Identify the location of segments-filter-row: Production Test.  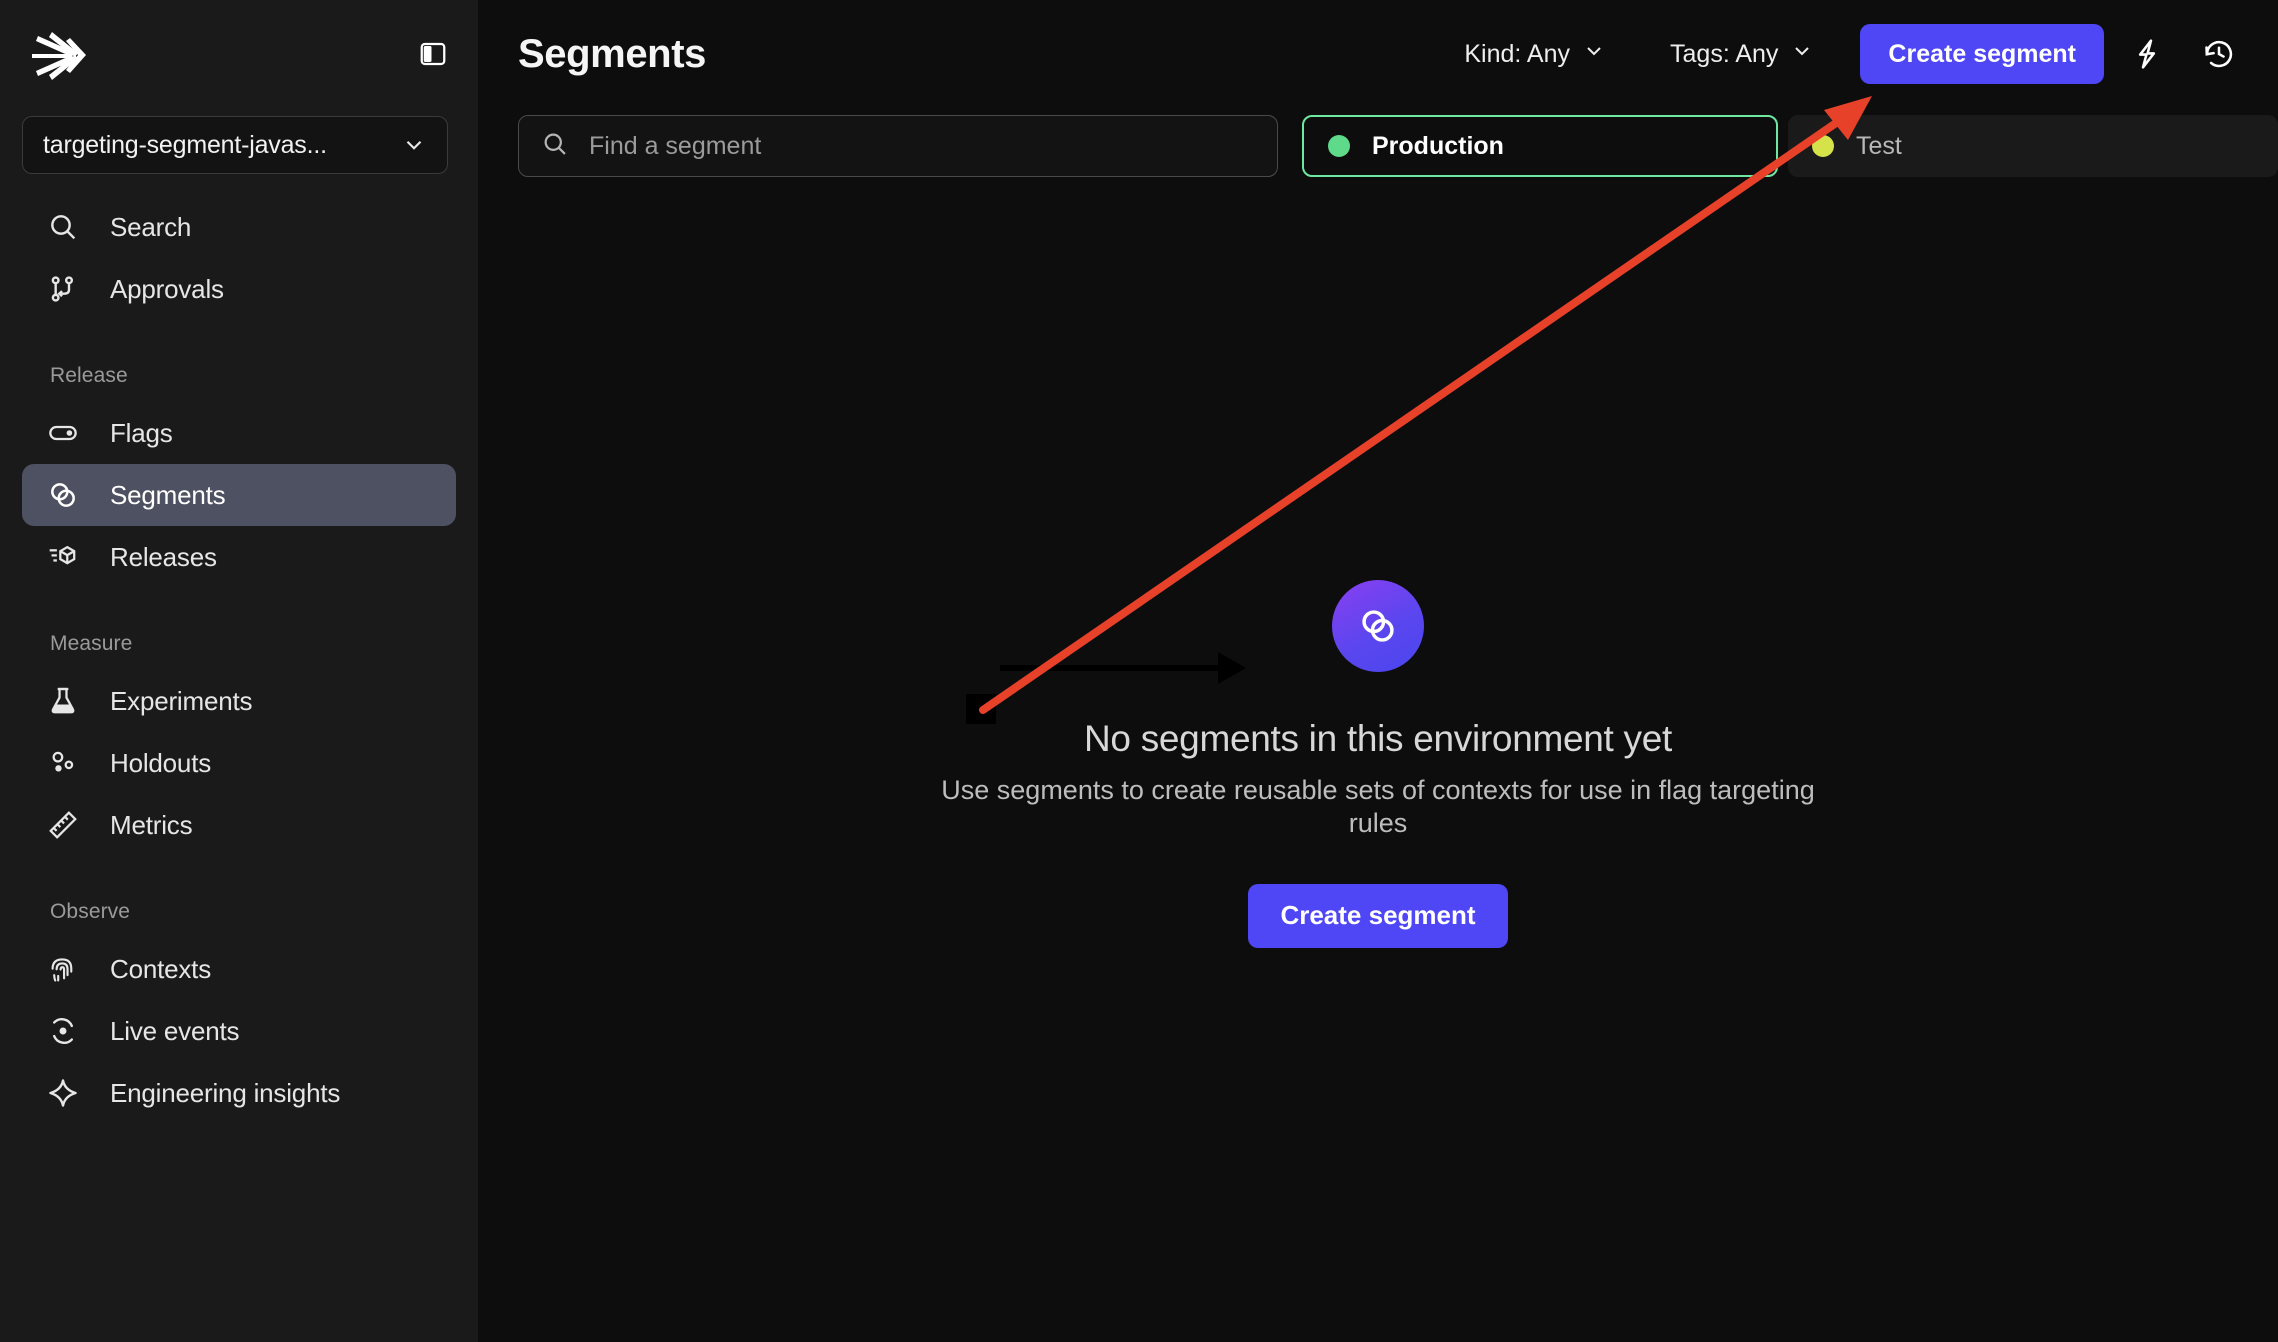
(1378, 146).